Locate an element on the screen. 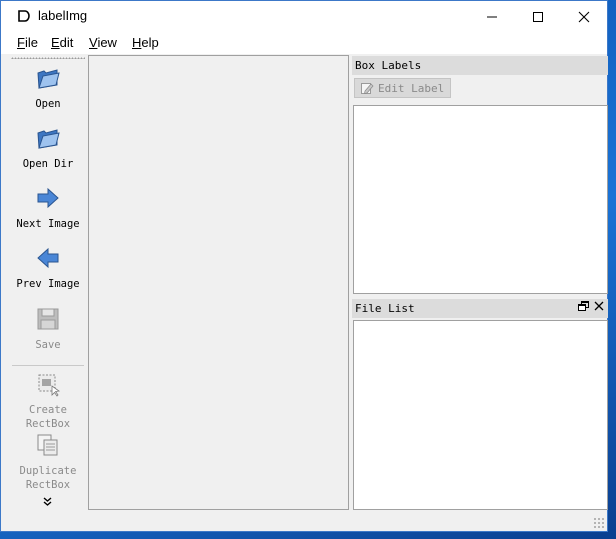  open-button: Open is located at coordinates (48, 88).